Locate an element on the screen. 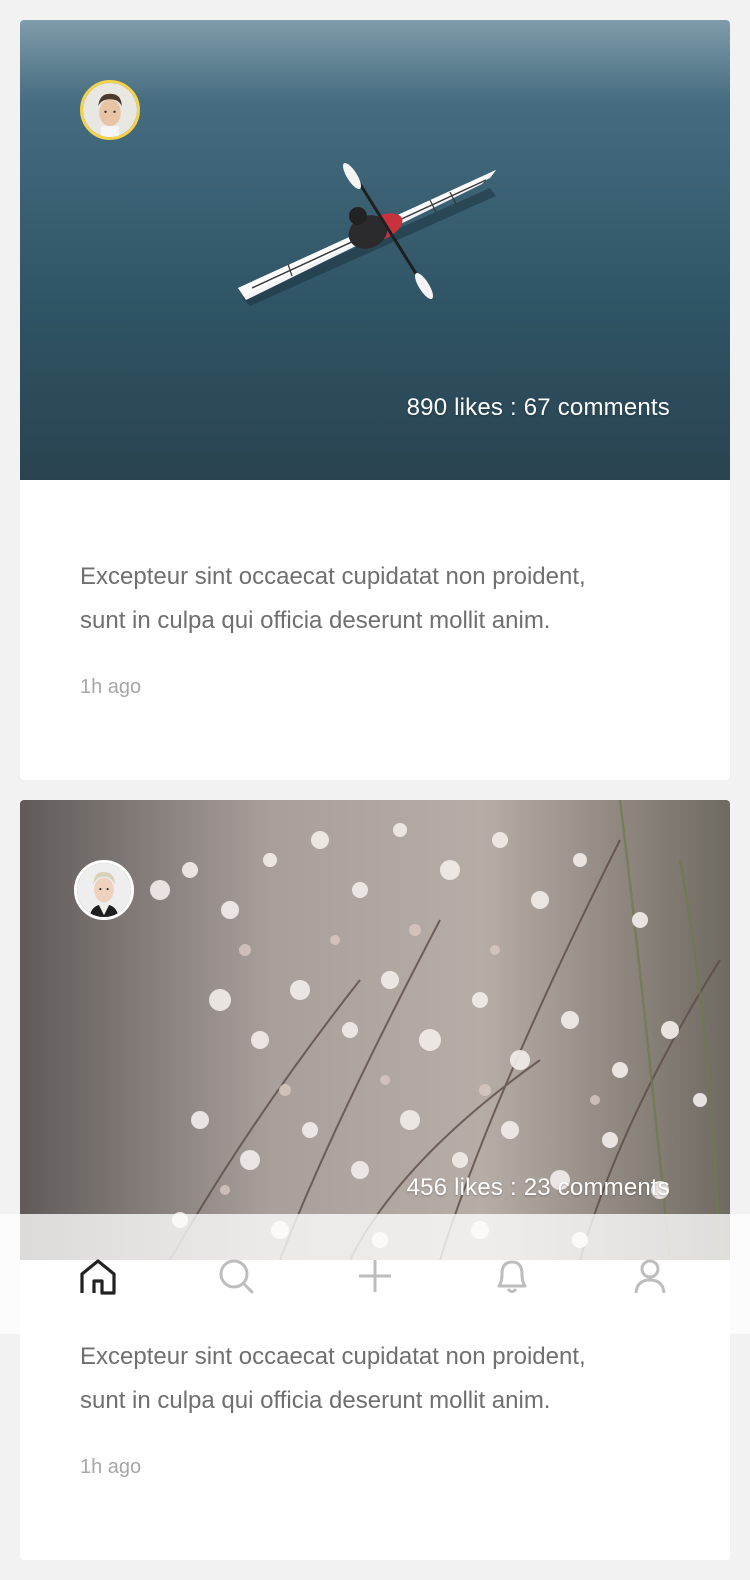 Image resolution: width=750 pixels, height=1580 pixels. bell-icon is located at coordinates (512, 1276).